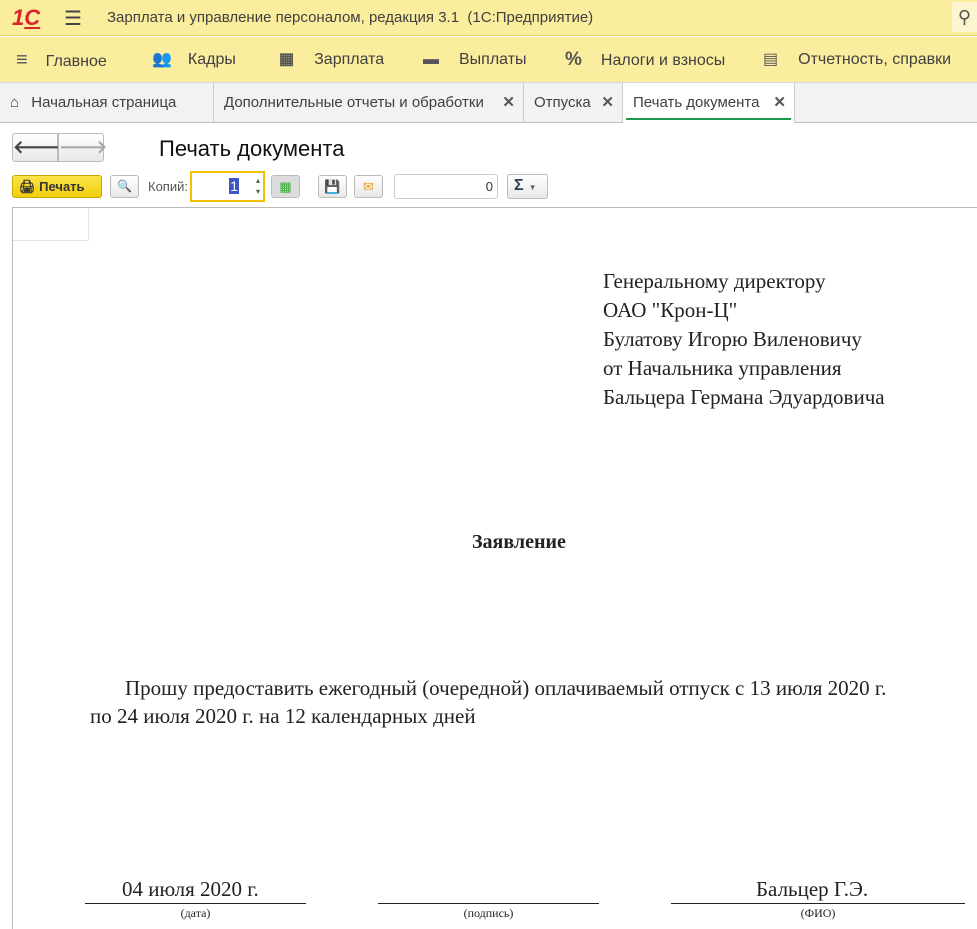  I want to click on date-label: (дата), so click(195, 913).